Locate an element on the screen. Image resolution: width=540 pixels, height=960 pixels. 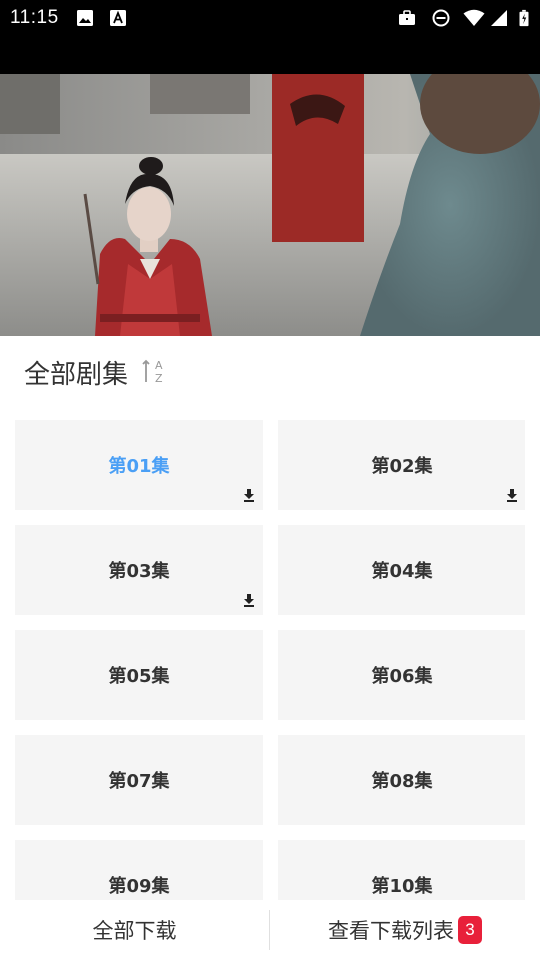
cellular-signal-icon is located at coordinates (499, 18).